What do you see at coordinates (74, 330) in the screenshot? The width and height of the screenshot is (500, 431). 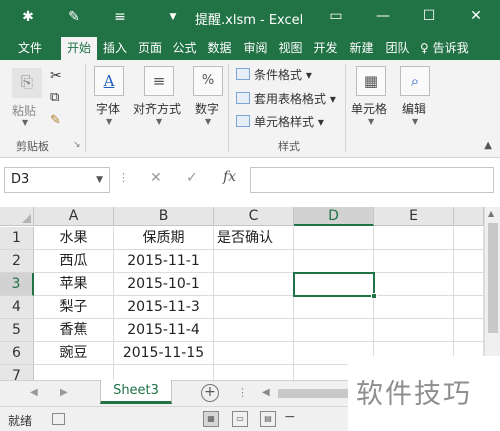 I see `cell-a5: 香蕉` at bounding box center [74, 330].